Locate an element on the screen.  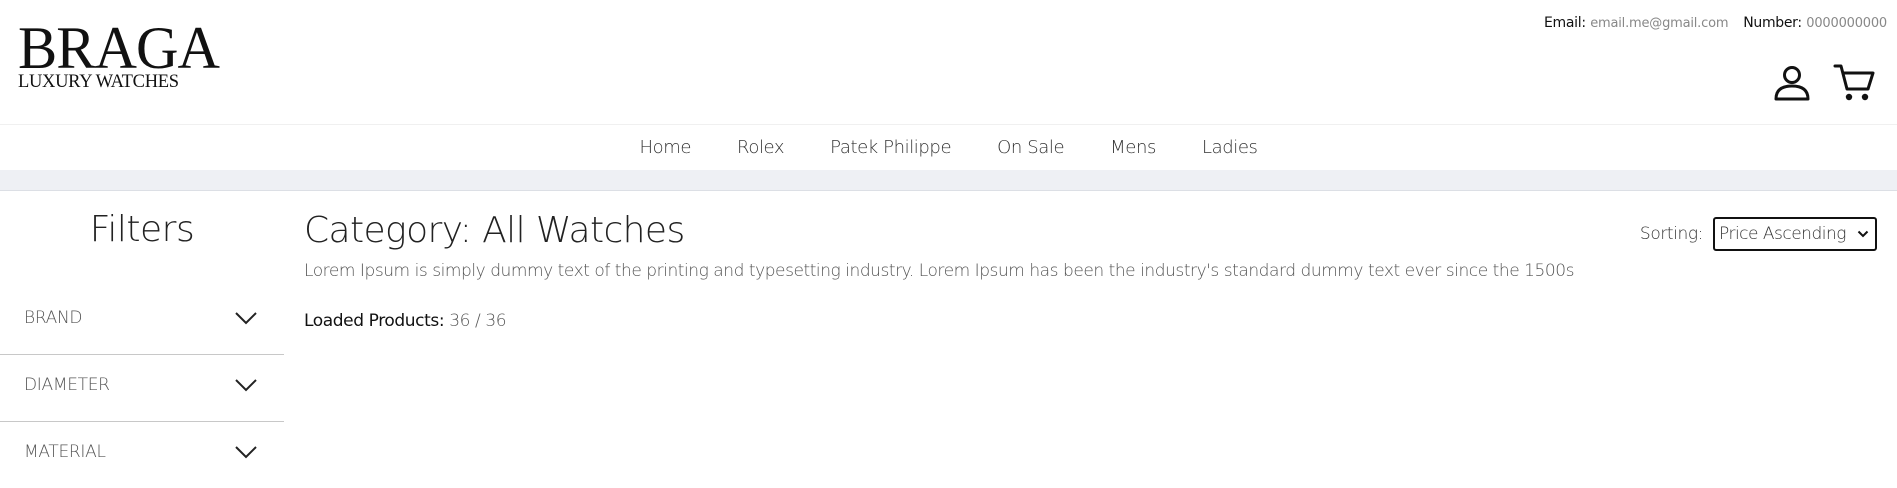
email-value: email.me@gmail.com is located at coordinates (1659, 23).